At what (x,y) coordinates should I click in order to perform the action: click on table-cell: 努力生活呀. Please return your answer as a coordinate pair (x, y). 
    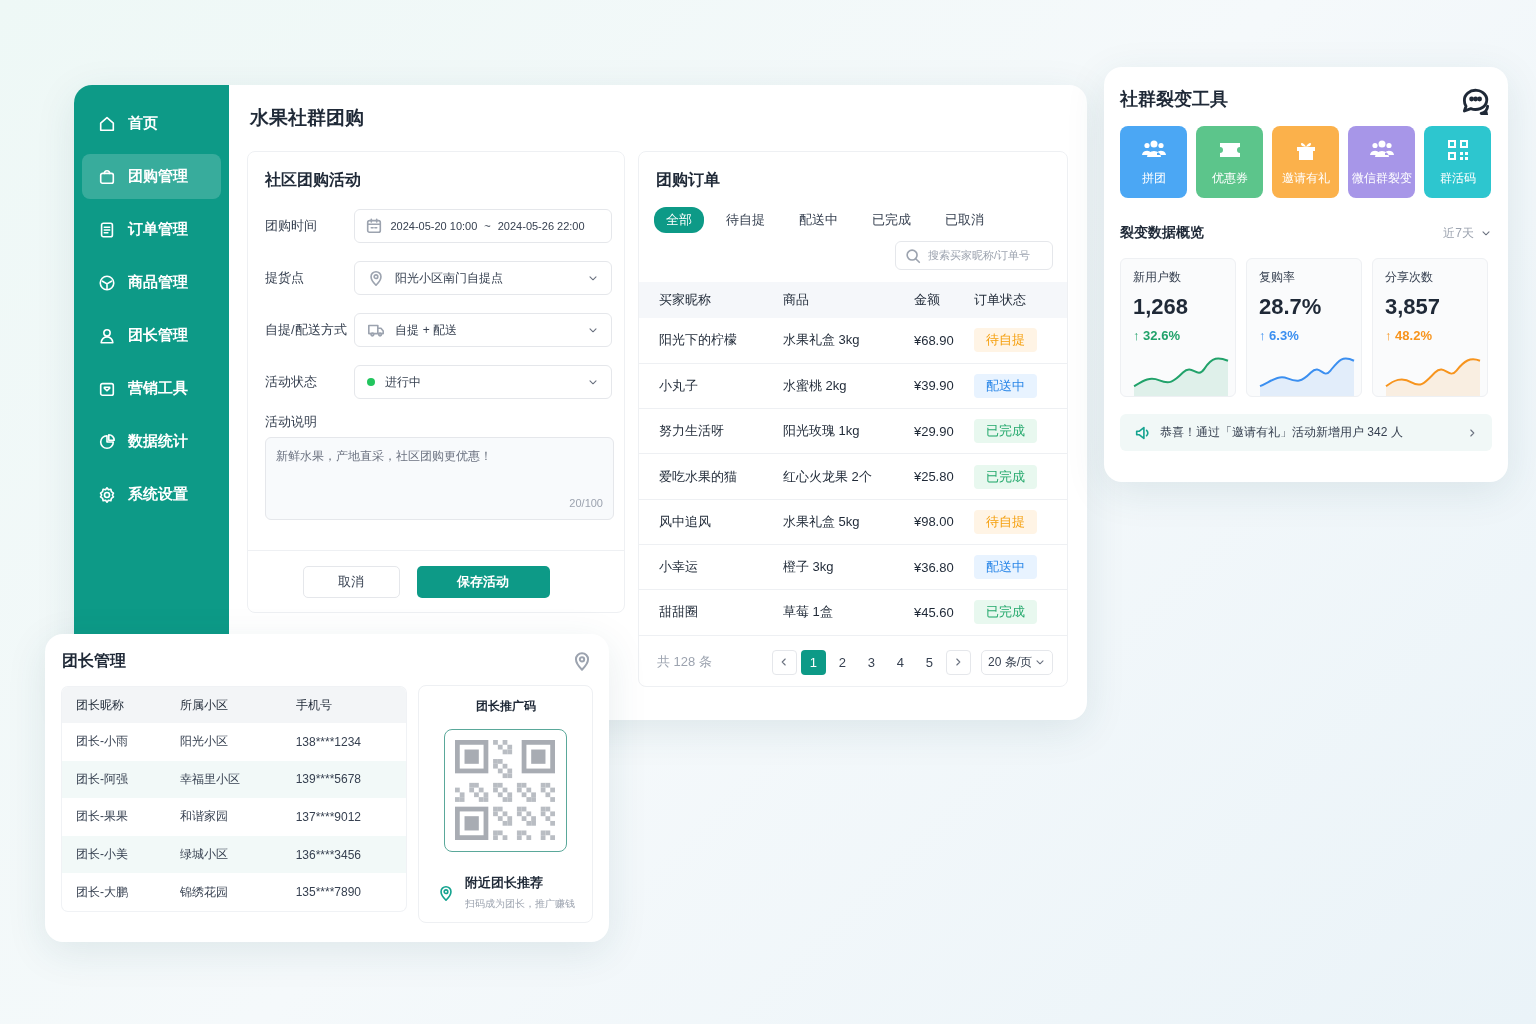
    Looking at the image, I should click on (710, 431).